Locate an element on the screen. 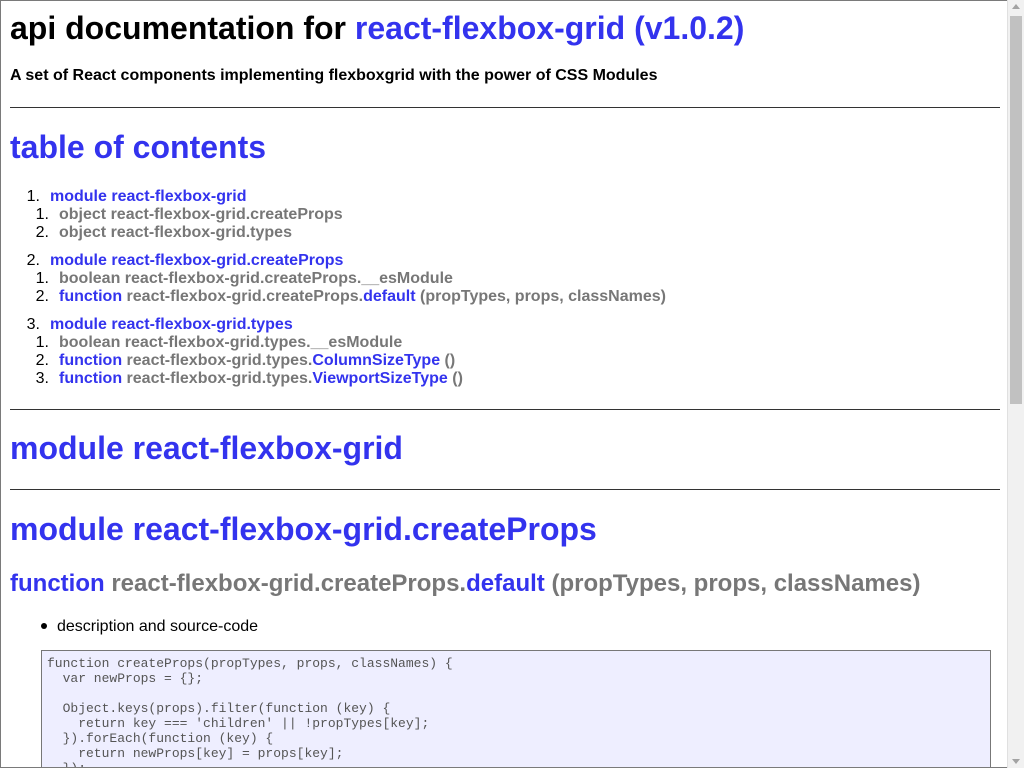 This screenshot has width=1024, height=768. list-number: 1. is located at coordinates (33, 196).